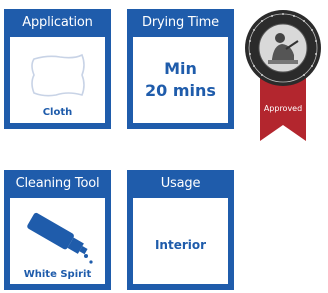 The width and height of the screenshot is (328, 293). I want to click on drying-time-min: Min, so click(180, 68).